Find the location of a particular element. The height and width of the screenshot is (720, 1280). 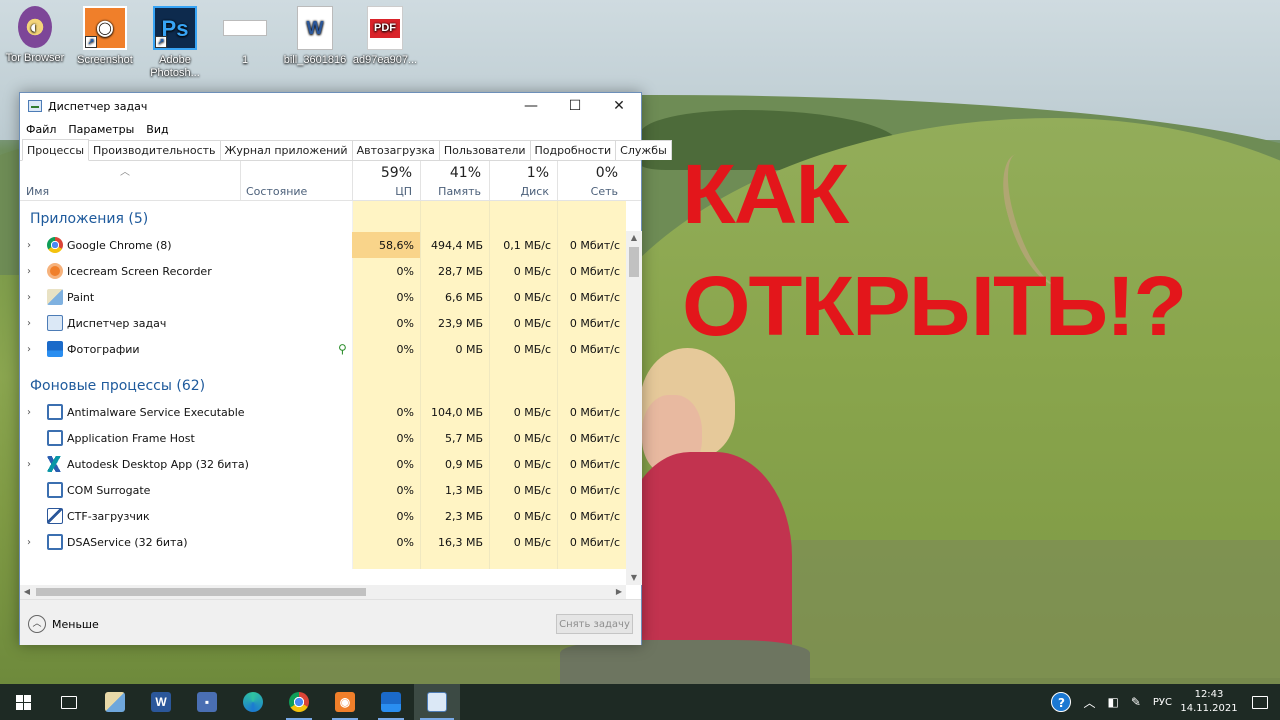

group-header-apps: Приложения (5) is located at coordinates (323, 219).